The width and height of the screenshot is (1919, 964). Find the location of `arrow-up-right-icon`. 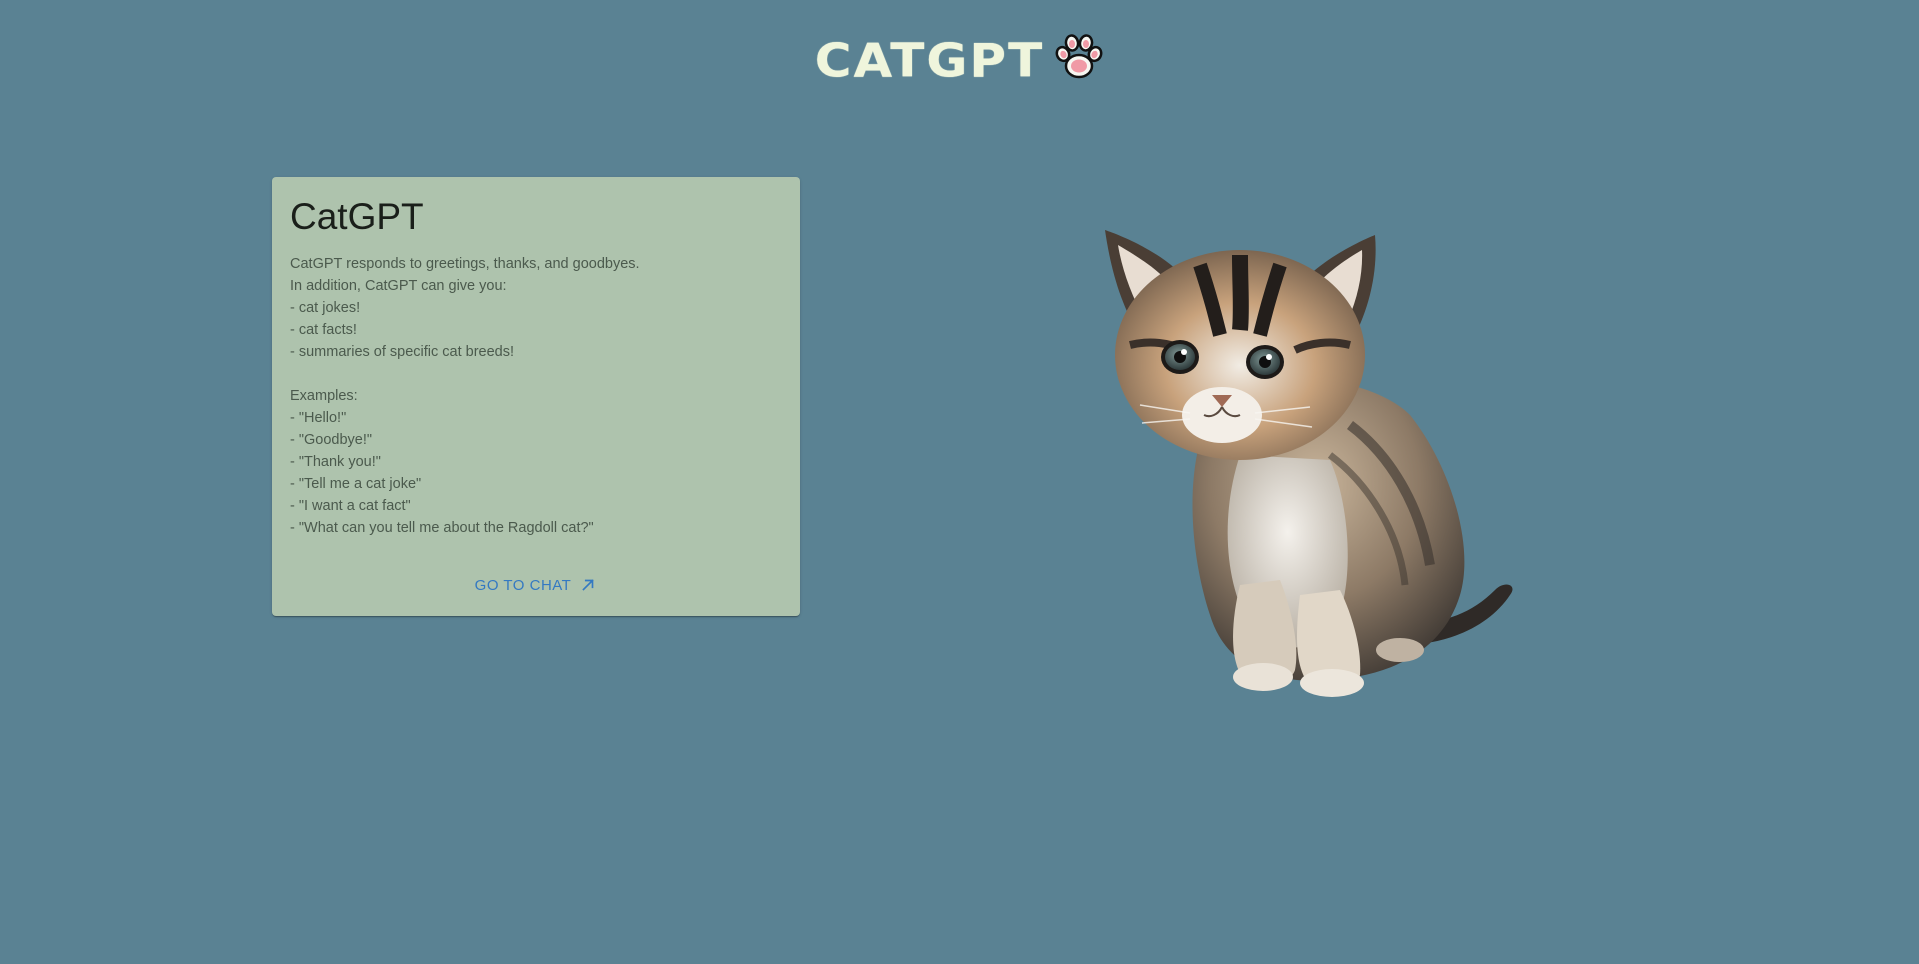

arrow-up-right-icon is located at coordinates (588, 585).